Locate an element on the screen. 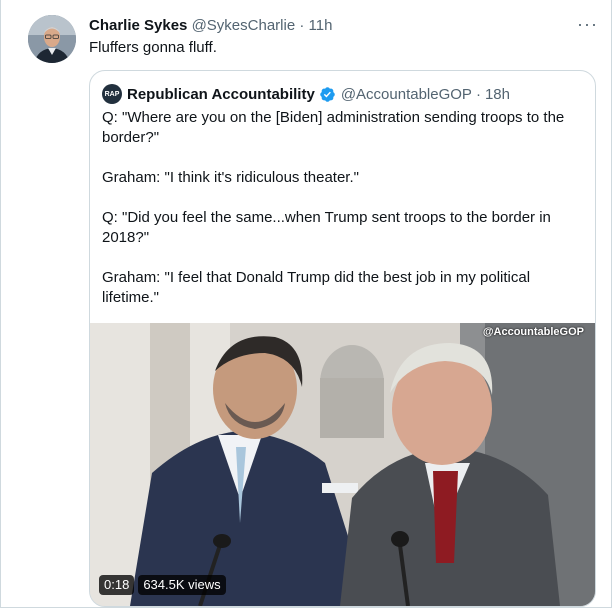  video-info-badges: 0:18 634.5K views is located at coordinates (162, 585).